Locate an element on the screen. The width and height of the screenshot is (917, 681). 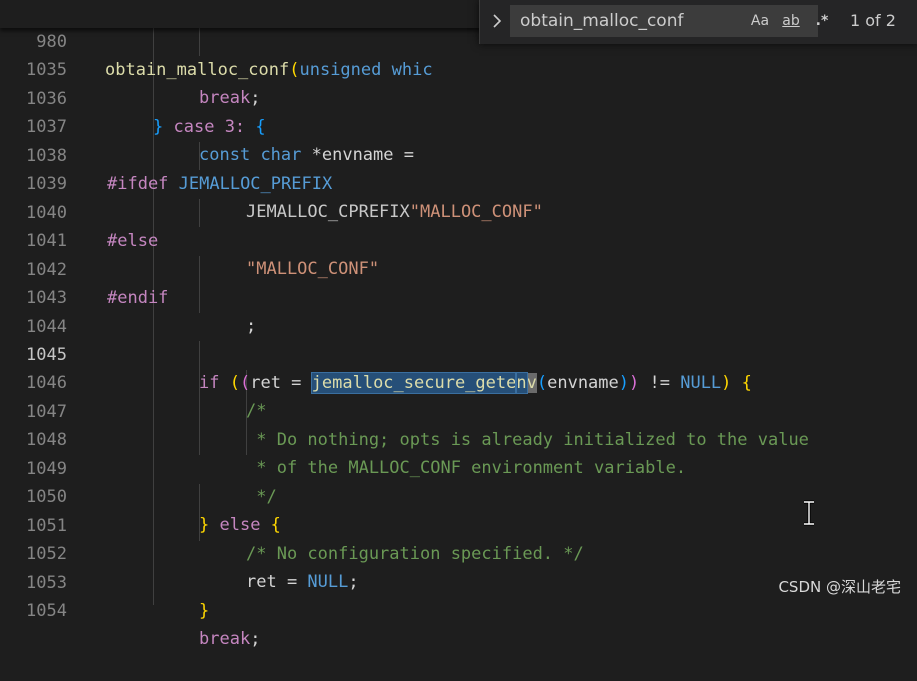
sticky-code: obtain_malloc_conf(unsigned whic is located at coordinates (269, 70).